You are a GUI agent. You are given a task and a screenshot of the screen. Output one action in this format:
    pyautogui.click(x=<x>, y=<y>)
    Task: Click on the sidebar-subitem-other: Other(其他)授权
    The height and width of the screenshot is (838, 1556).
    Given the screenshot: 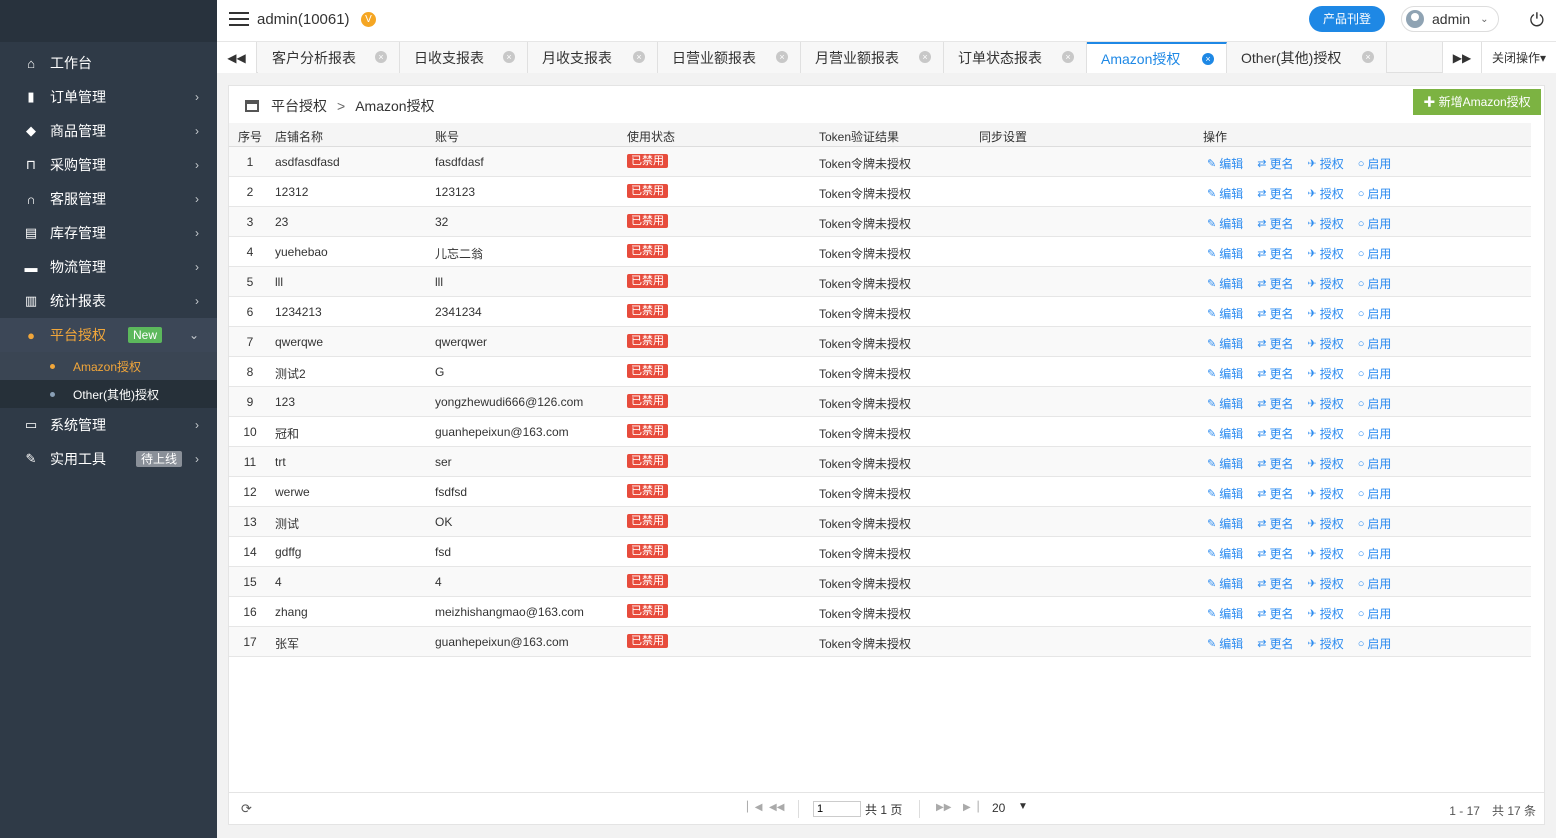 What is the action you would take?
    pyautogui.click(x=108, y=394)
    